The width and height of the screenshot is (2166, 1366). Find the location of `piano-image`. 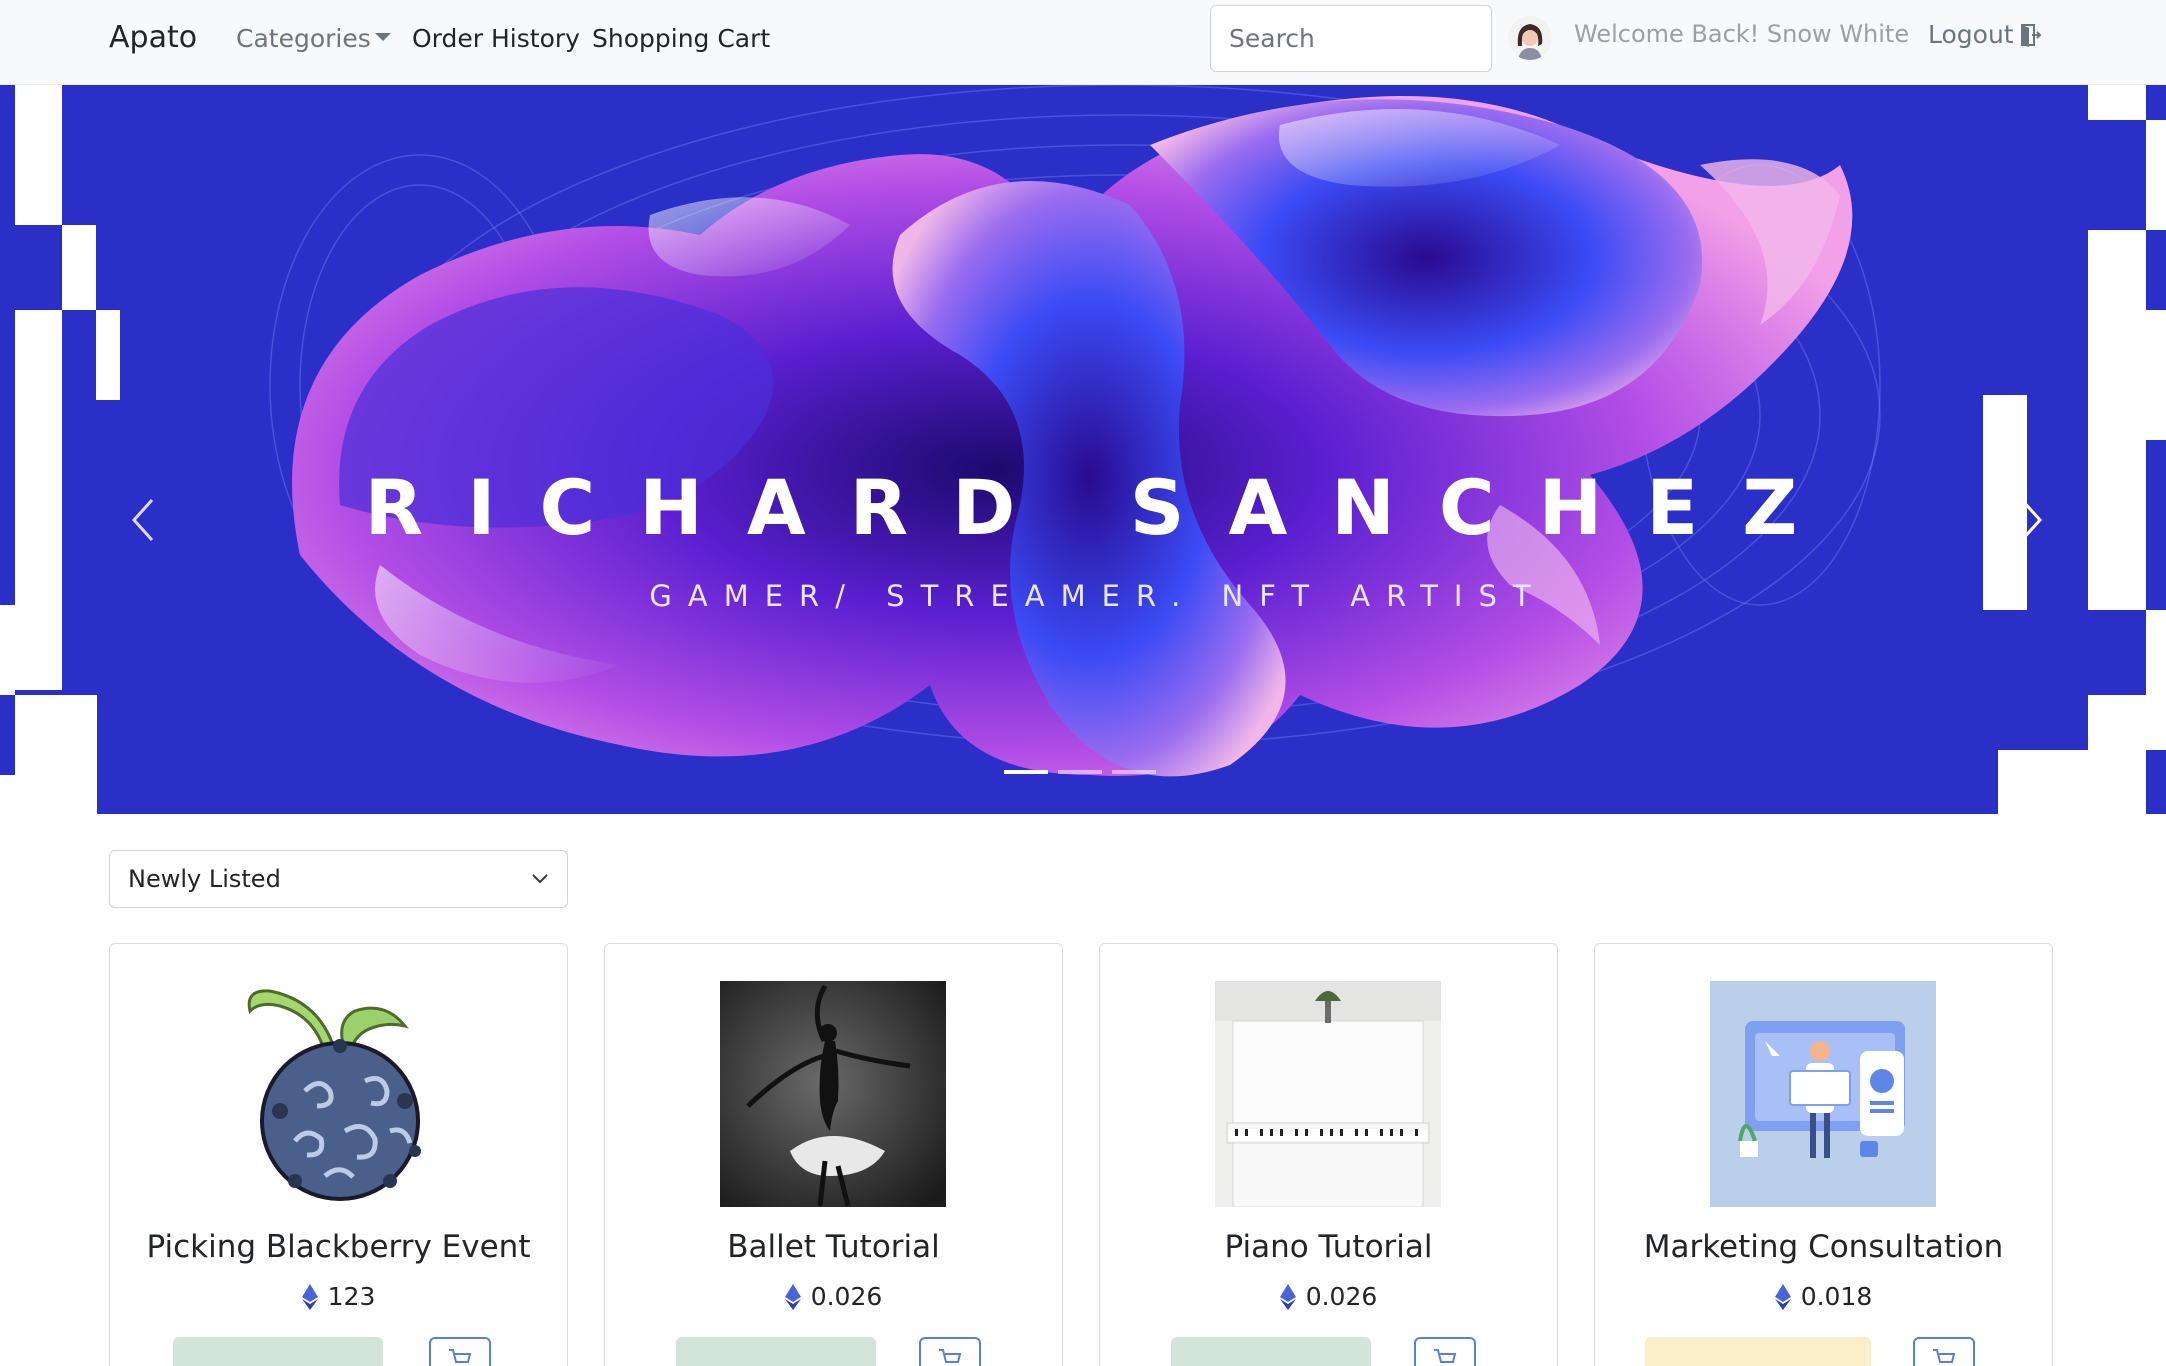

piano-image is located at coordinates (1328, 1094).